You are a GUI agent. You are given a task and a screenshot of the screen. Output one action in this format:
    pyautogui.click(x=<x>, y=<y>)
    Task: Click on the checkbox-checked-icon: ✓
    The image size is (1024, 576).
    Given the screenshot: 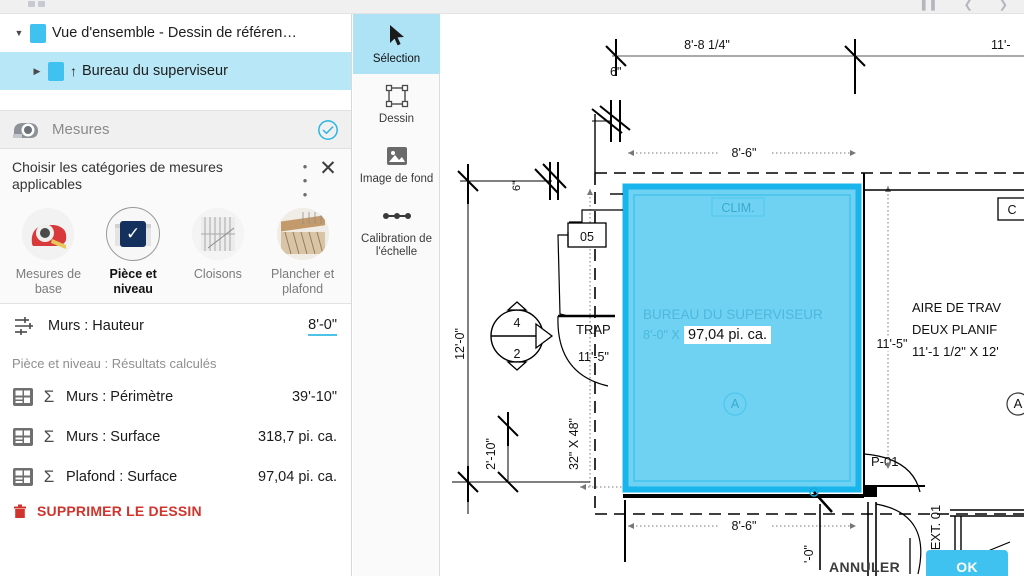 What is the action you would take?
    pyautogui.click(x=133, y=234)
    